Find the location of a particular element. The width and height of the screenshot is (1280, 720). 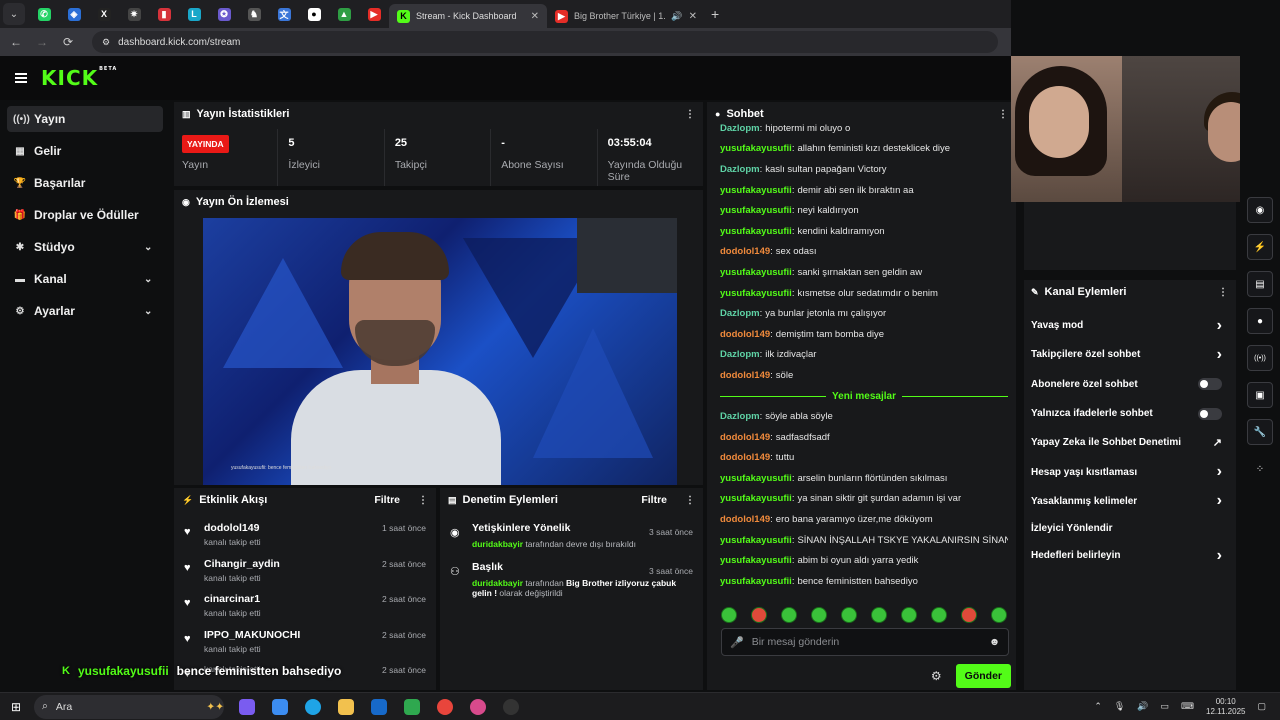

tab-kick-dashboard: K Stream - Kick Dashboard ✕ is located at coordinates (468, 16).